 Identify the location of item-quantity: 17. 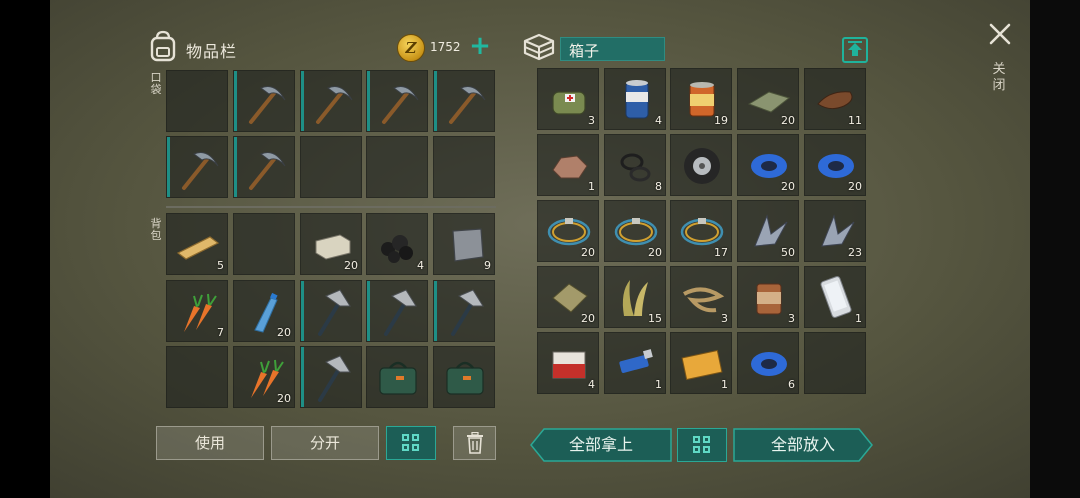
(721, 252).